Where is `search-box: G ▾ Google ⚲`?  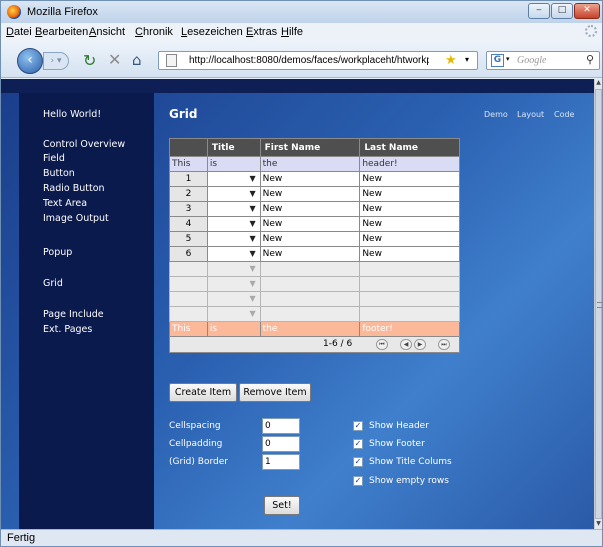 search-box: G ▾ Google ⚲ is located at coordinates (543, 60).